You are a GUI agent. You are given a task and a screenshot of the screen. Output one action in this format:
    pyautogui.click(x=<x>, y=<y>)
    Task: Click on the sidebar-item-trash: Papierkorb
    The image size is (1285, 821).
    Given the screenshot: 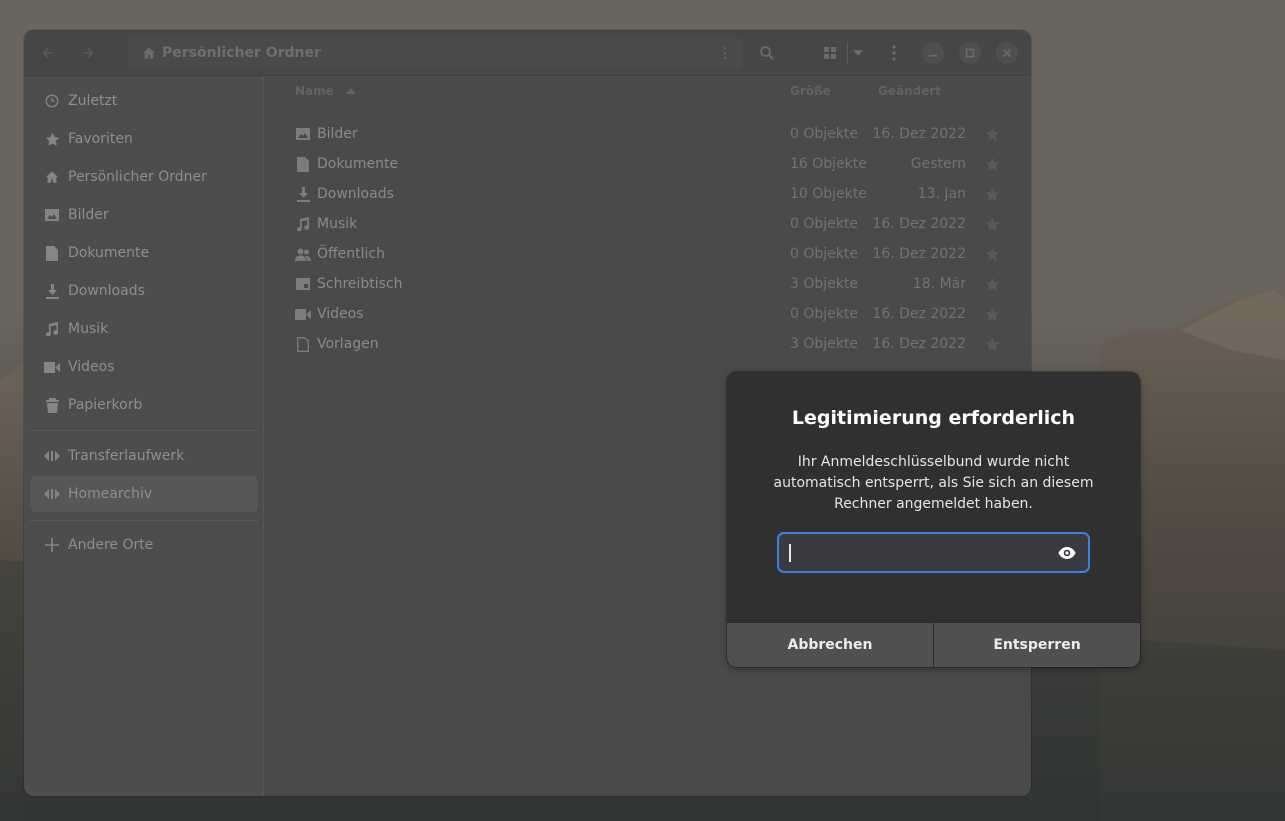 What is the action you would take?
    pyautogui.click(x=144, y=405)
    